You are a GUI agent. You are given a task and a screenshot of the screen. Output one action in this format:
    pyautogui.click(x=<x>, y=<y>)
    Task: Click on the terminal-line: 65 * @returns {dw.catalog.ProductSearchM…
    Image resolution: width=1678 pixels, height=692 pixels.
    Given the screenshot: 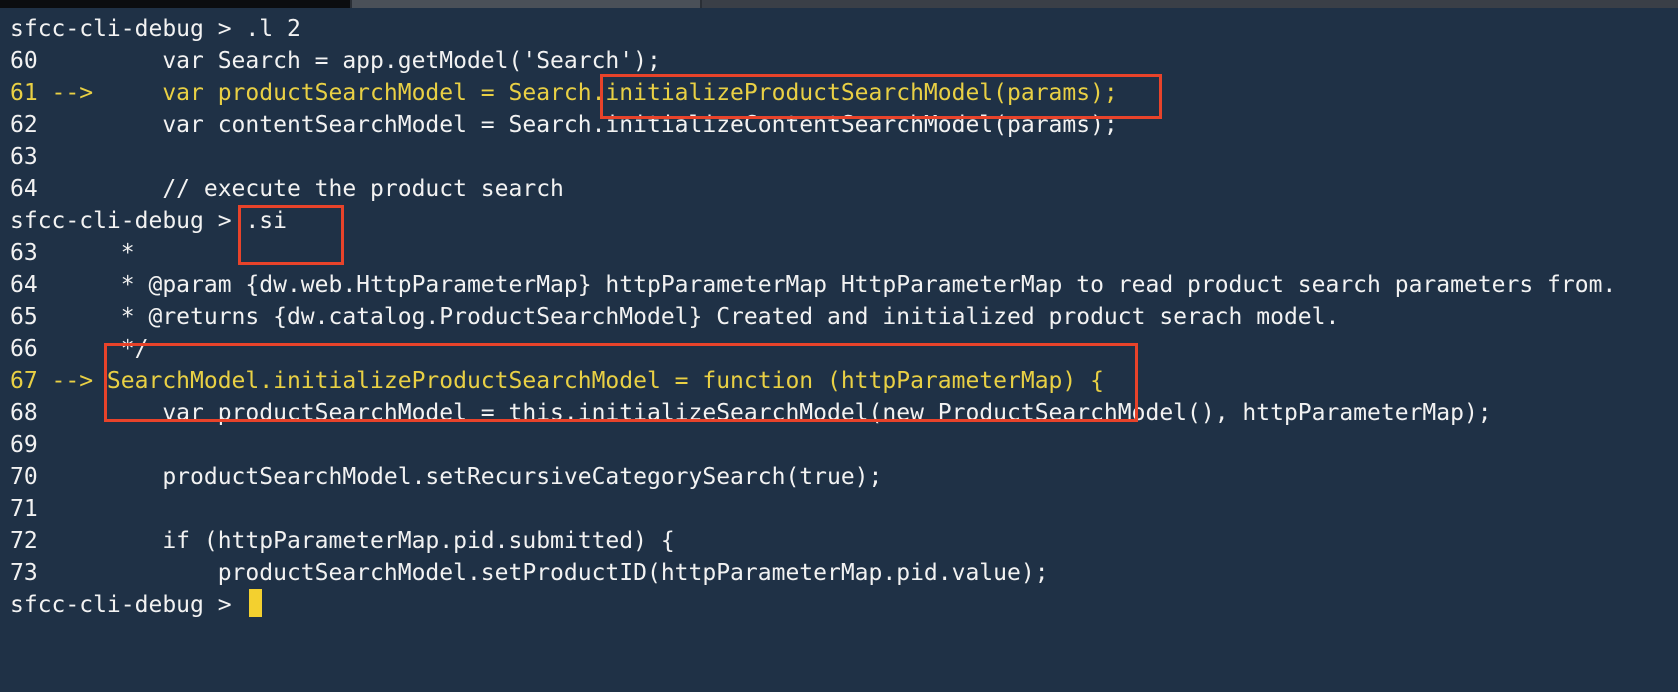 What is the action you would take?
    pyautogui.click(x=675, y=317)
    